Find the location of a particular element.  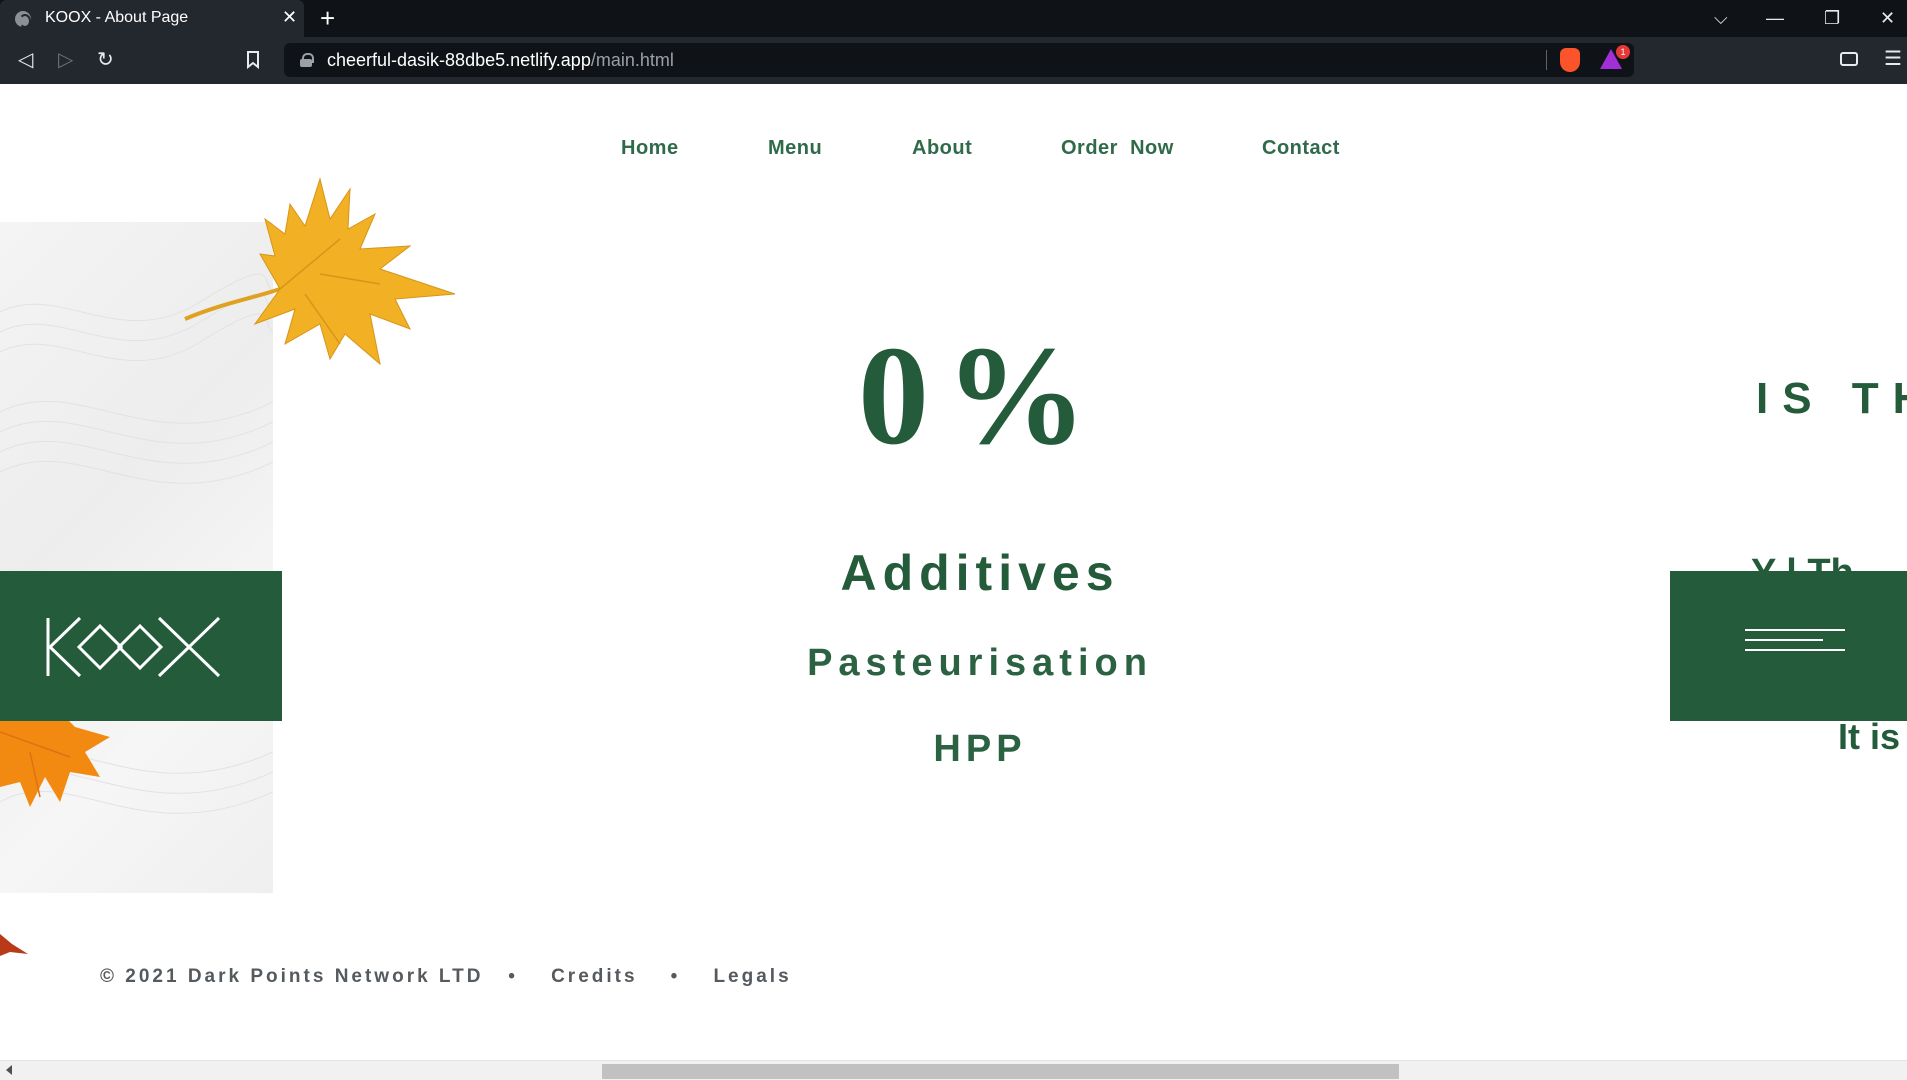

browser-tab-bar: KOOX - About Page ✕ + ⌵ — ❐ ✕ is located at coordinates (953, 18).